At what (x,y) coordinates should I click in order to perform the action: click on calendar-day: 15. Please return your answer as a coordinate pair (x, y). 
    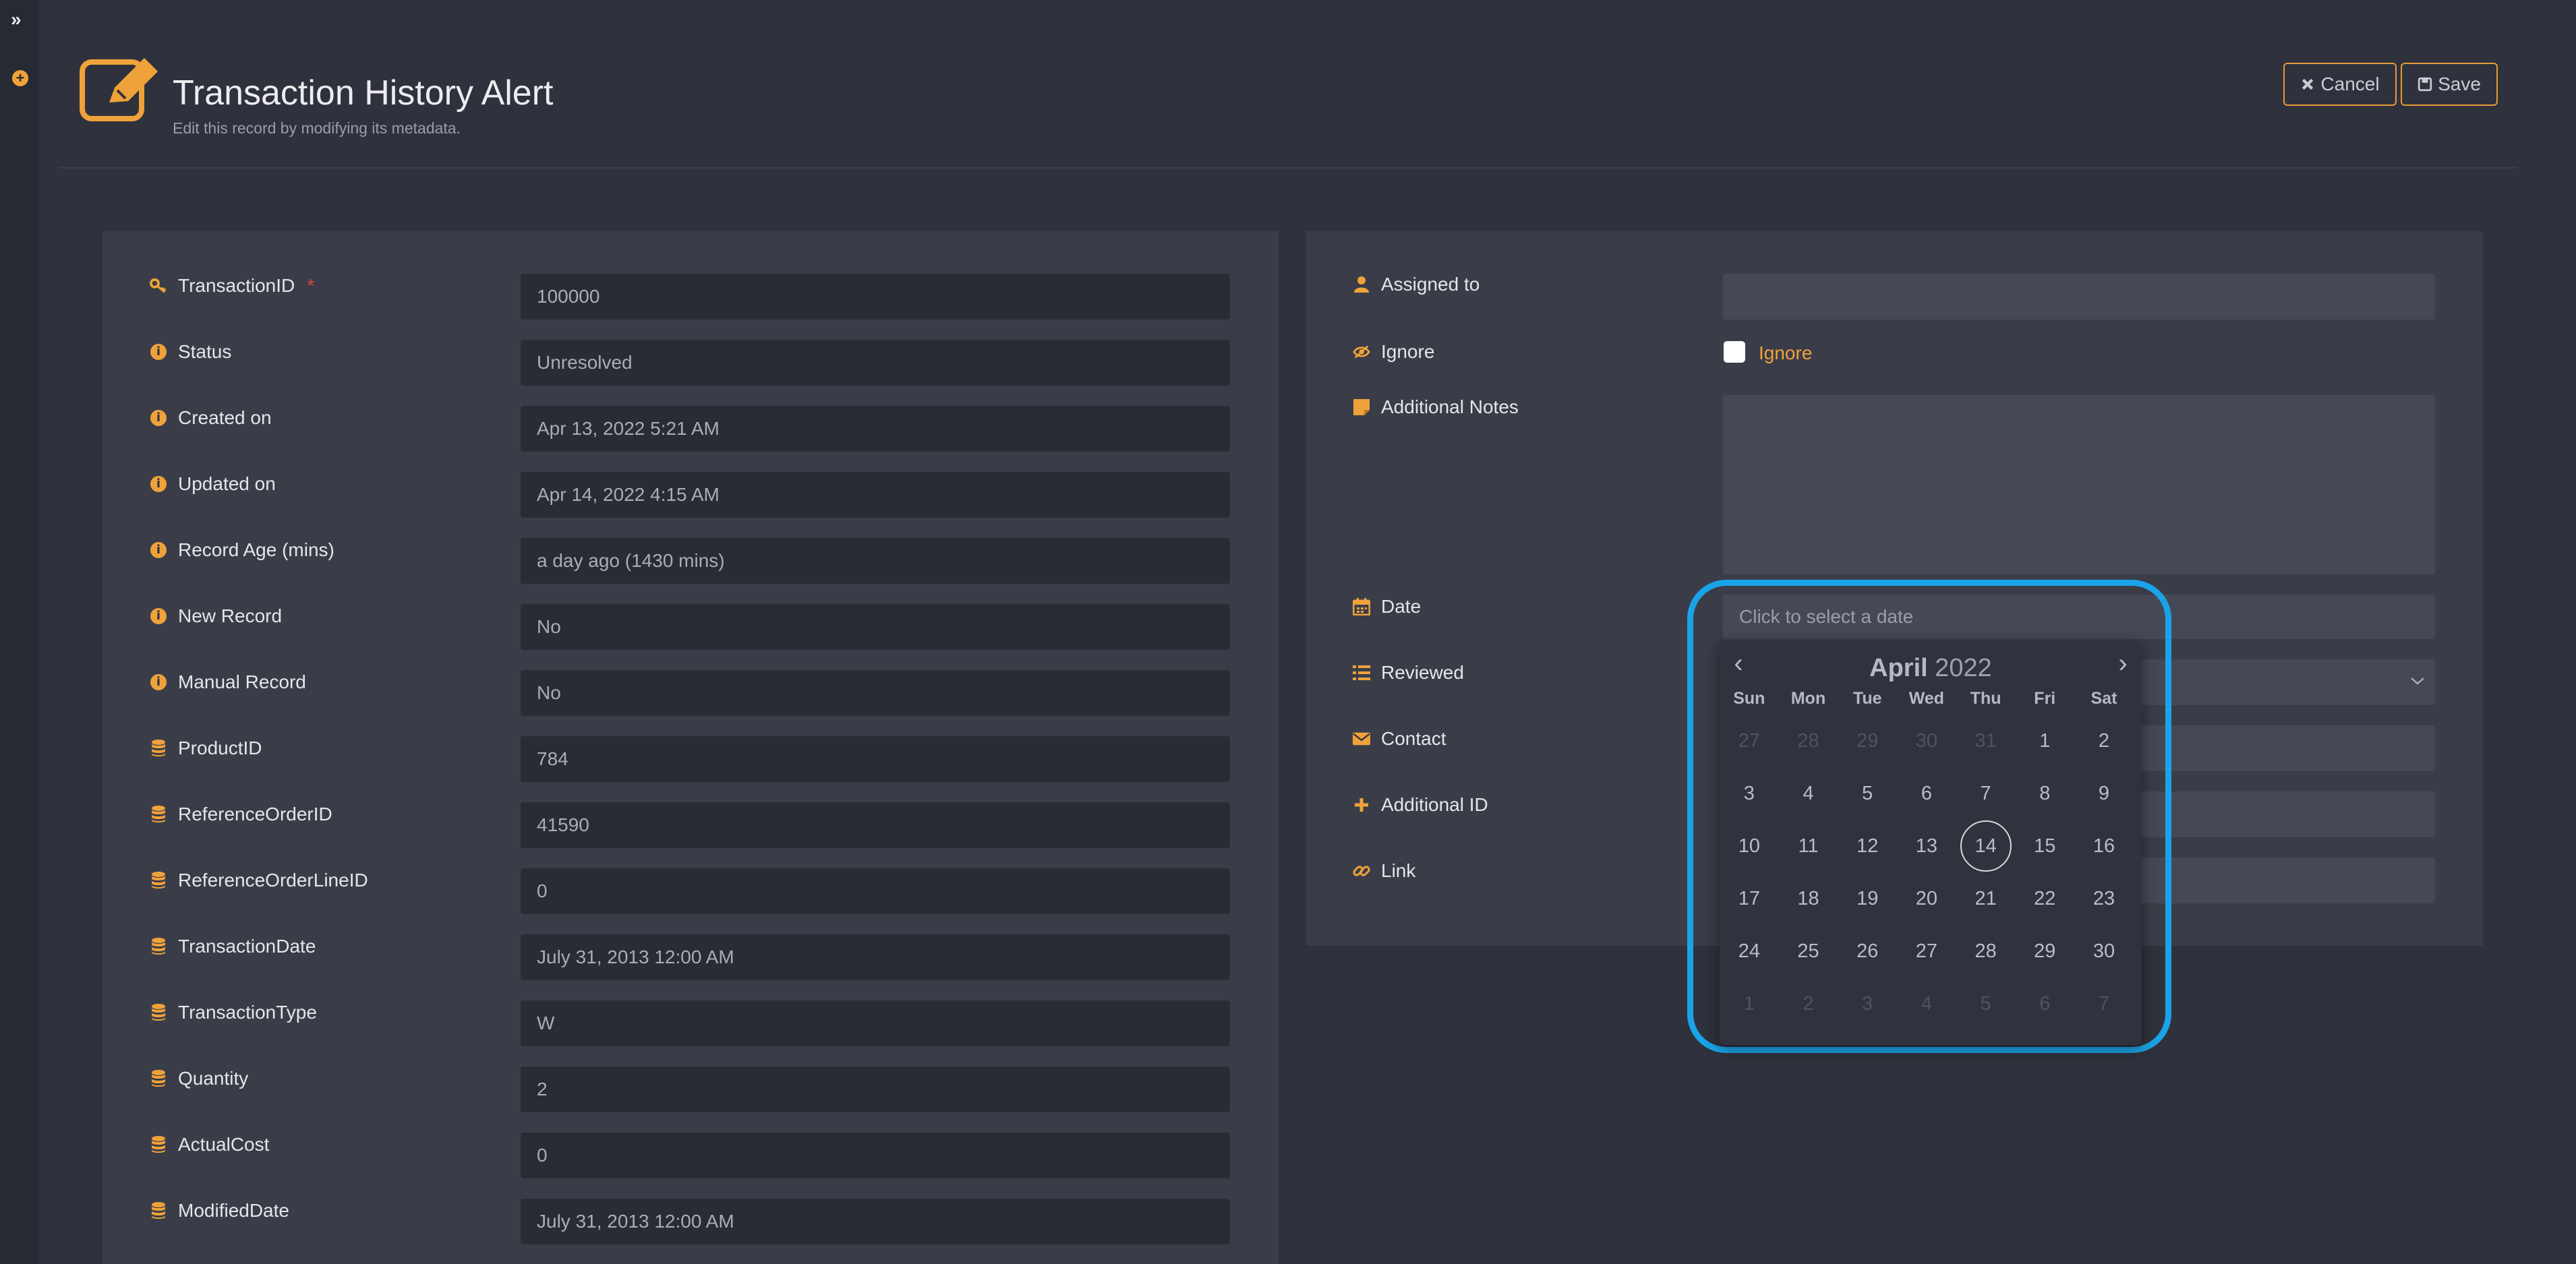
    Looking at the image, I should click on (2044, 846).